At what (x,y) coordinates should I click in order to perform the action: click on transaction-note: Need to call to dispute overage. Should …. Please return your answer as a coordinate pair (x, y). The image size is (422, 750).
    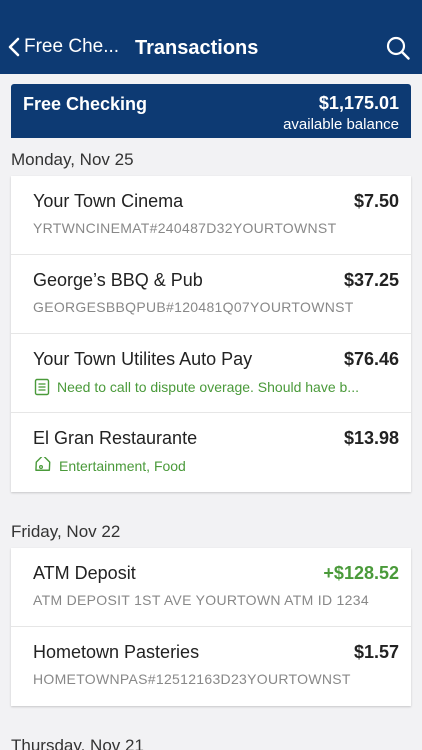
    Looking at the image, I should click on (213, 387).